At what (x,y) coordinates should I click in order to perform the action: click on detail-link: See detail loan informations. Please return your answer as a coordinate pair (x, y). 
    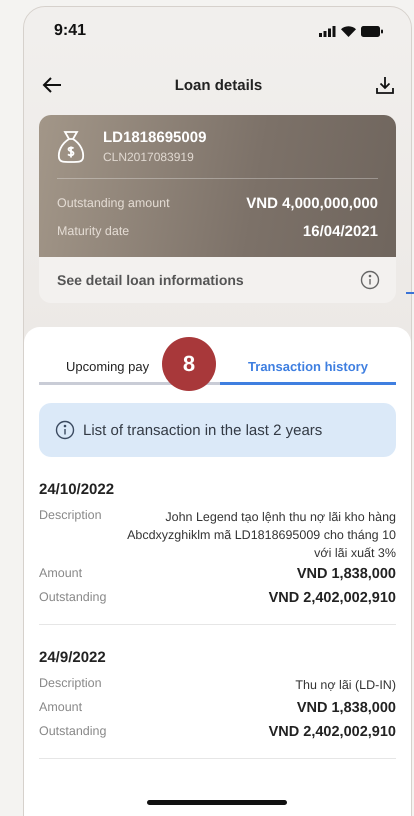
    Looking at the image, I should click on (150, 280).